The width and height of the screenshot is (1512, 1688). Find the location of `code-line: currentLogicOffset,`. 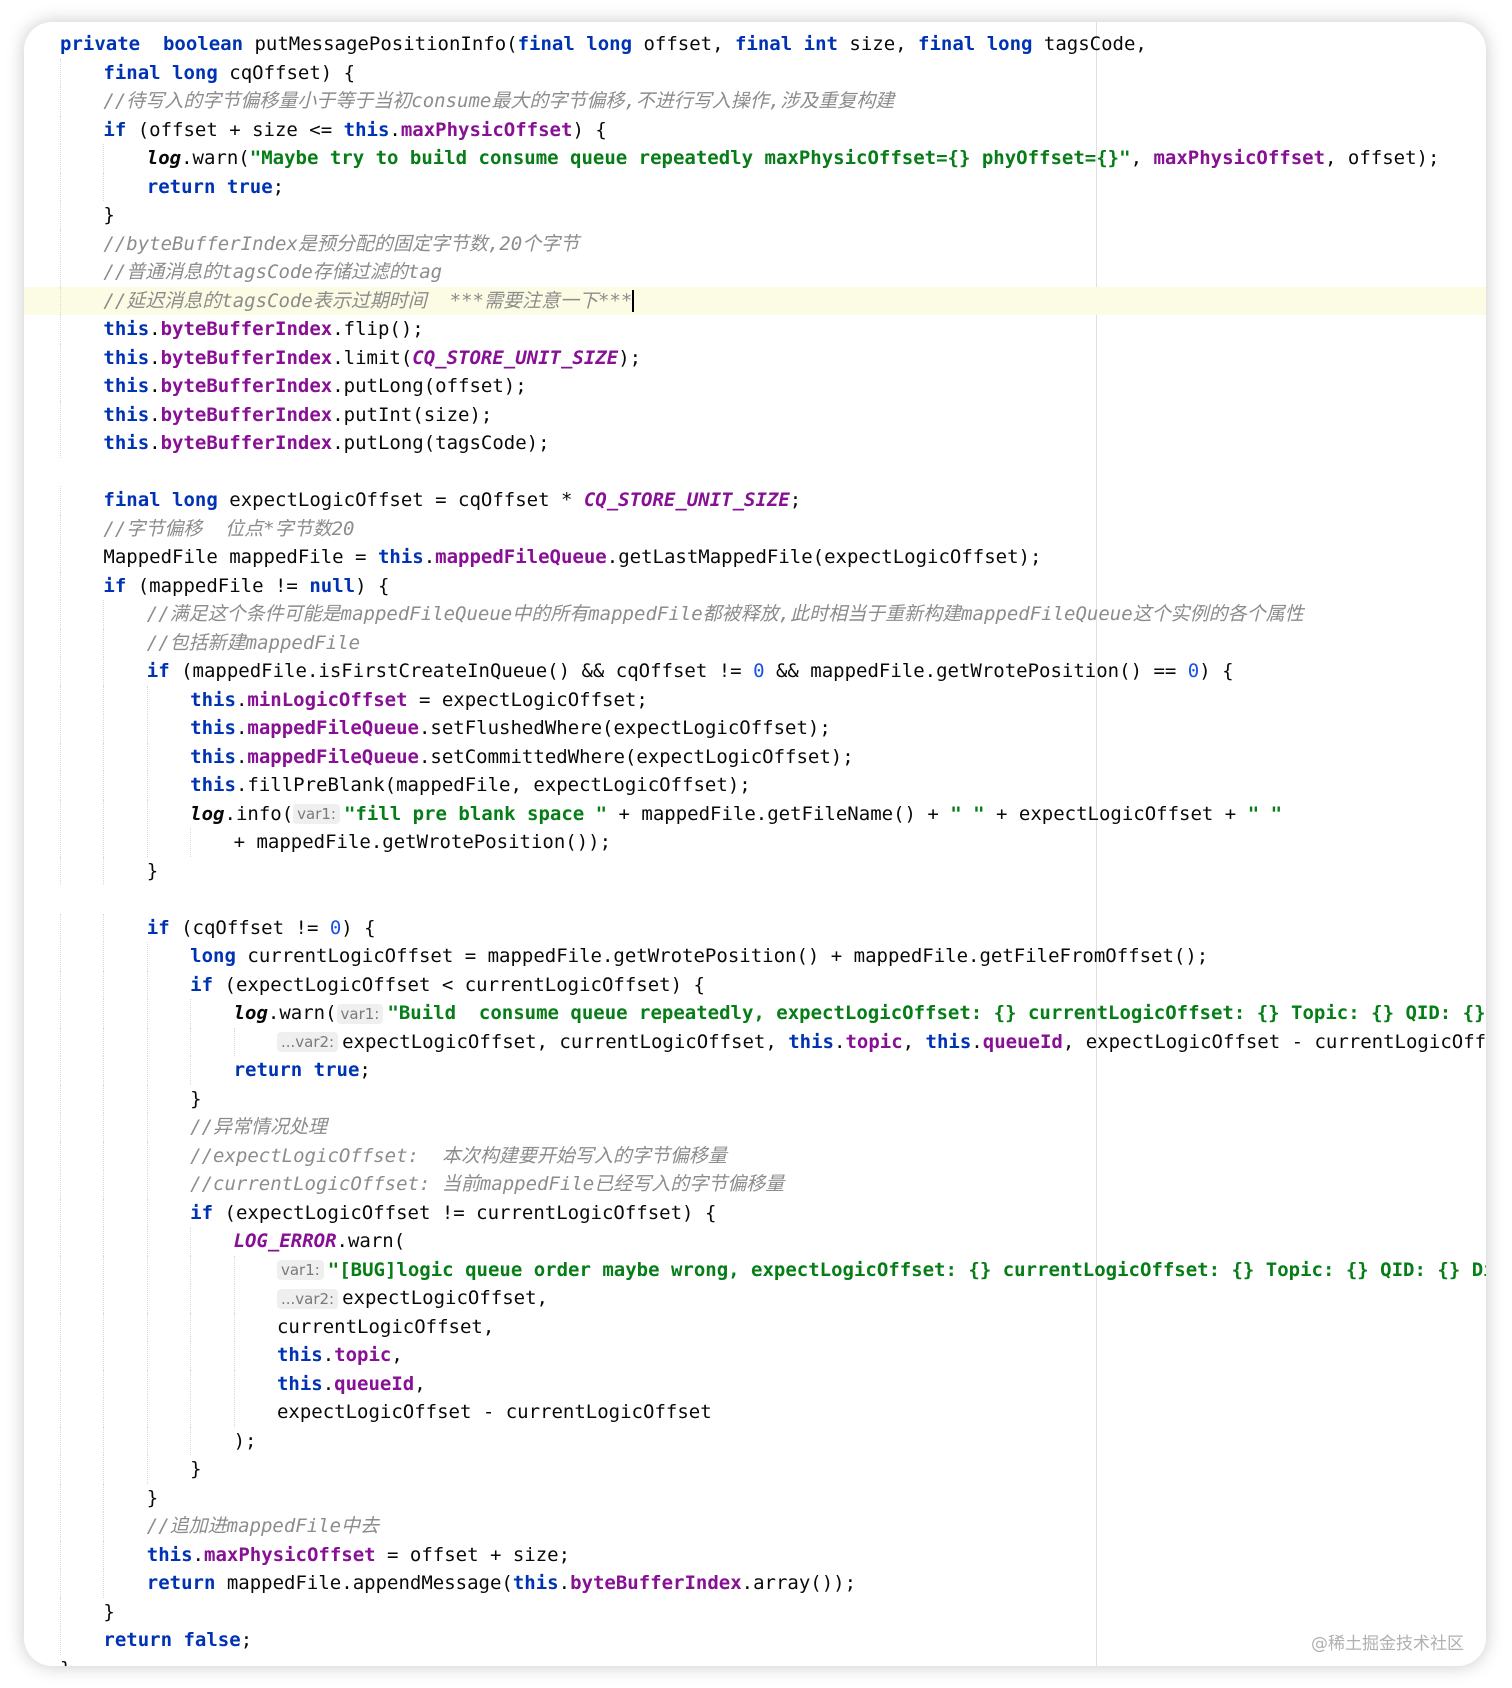

code-line: currentLogicOffset, is located at coordinates (773, 1327).